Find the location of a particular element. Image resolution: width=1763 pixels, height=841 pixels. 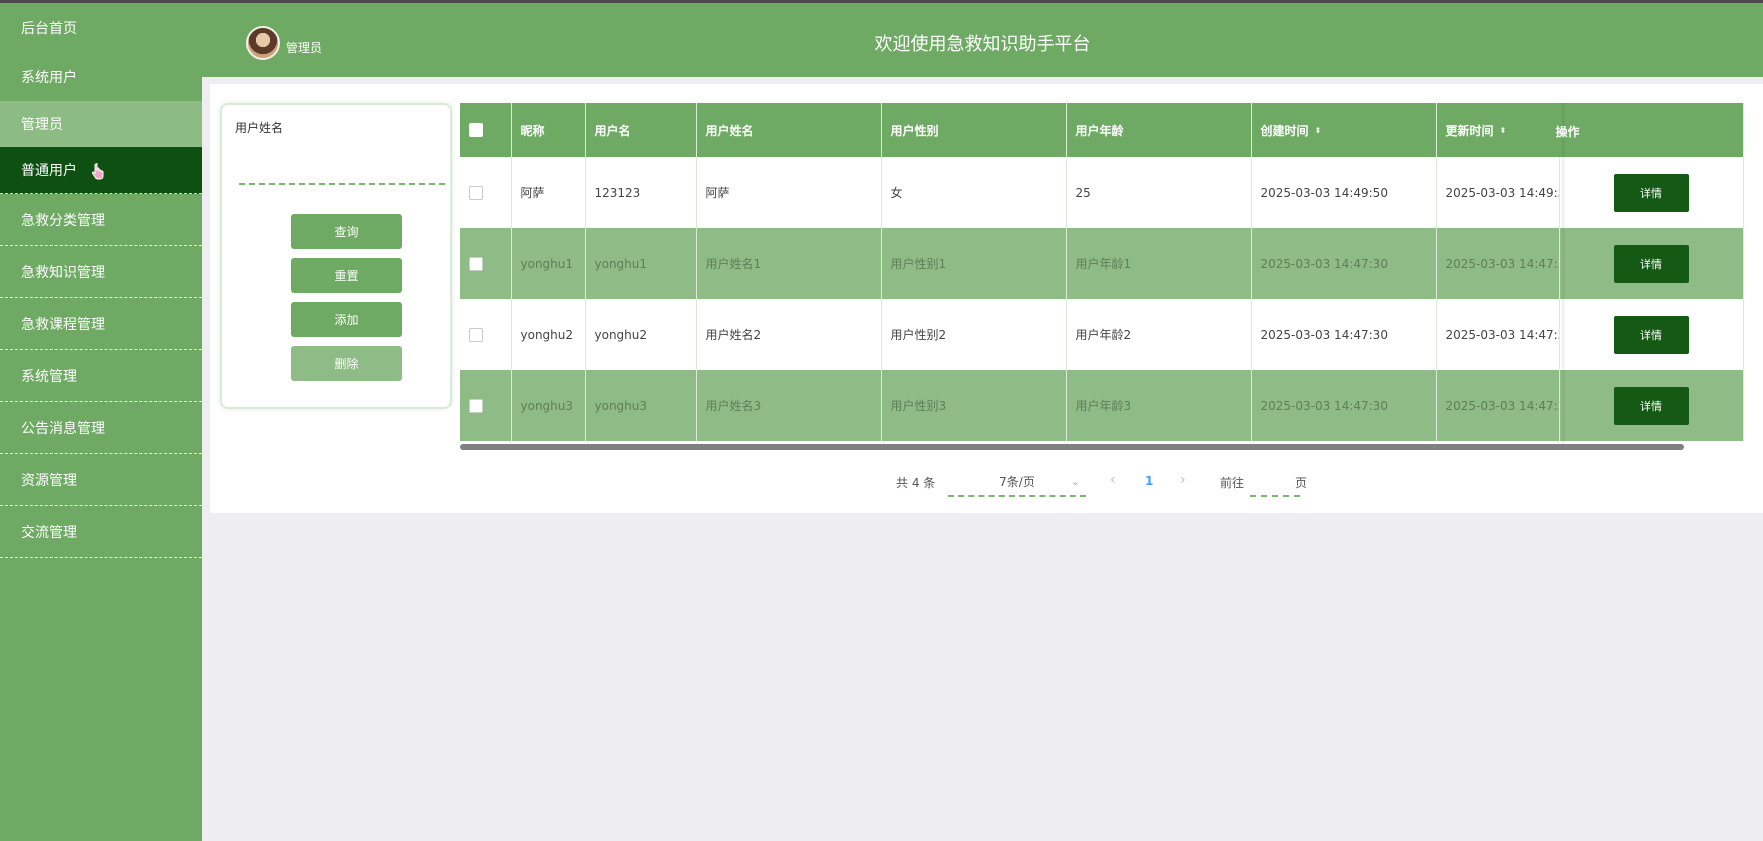

top-header: 管理员 欢迎使用急救知识助手平台 is located at coordinates (982, 40).